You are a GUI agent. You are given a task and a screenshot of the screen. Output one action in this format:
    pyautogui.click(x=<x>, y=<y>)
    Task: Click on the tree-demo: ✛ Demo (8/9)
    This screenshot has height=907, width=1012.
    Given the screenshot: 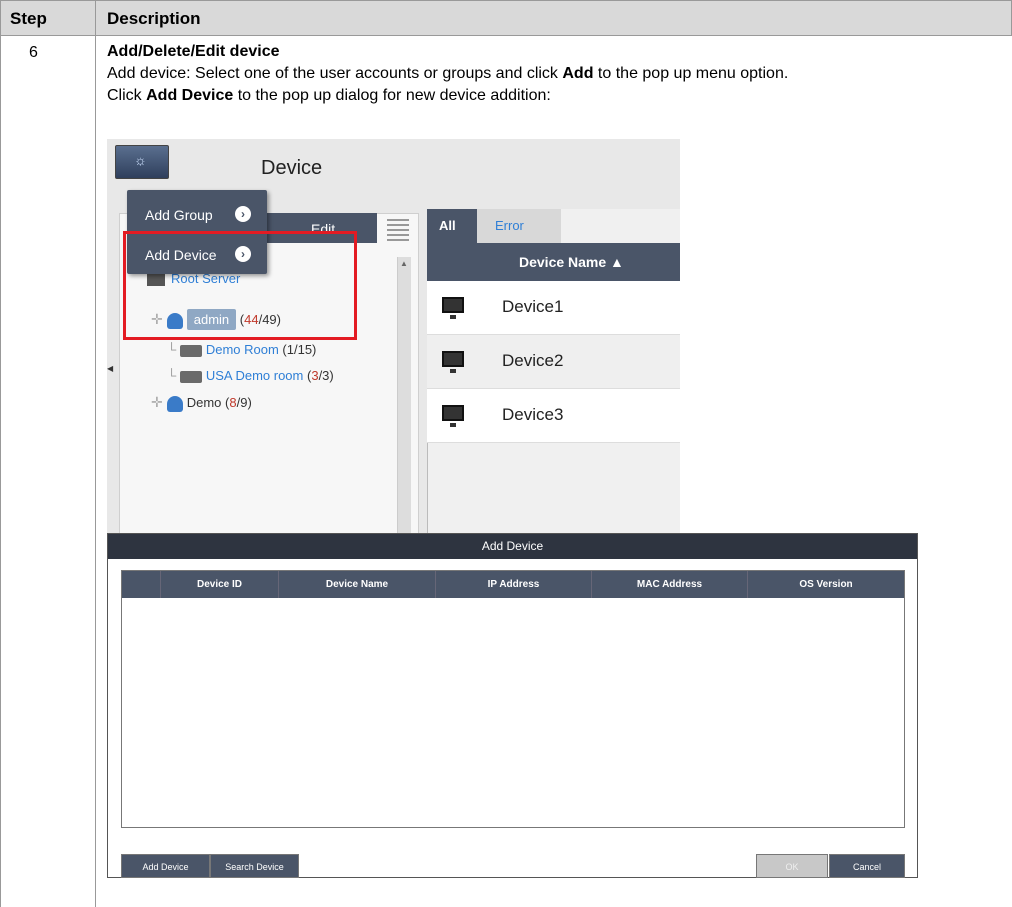 What is the action you would take?
    pyautogui.click(x=201, y=403)
    